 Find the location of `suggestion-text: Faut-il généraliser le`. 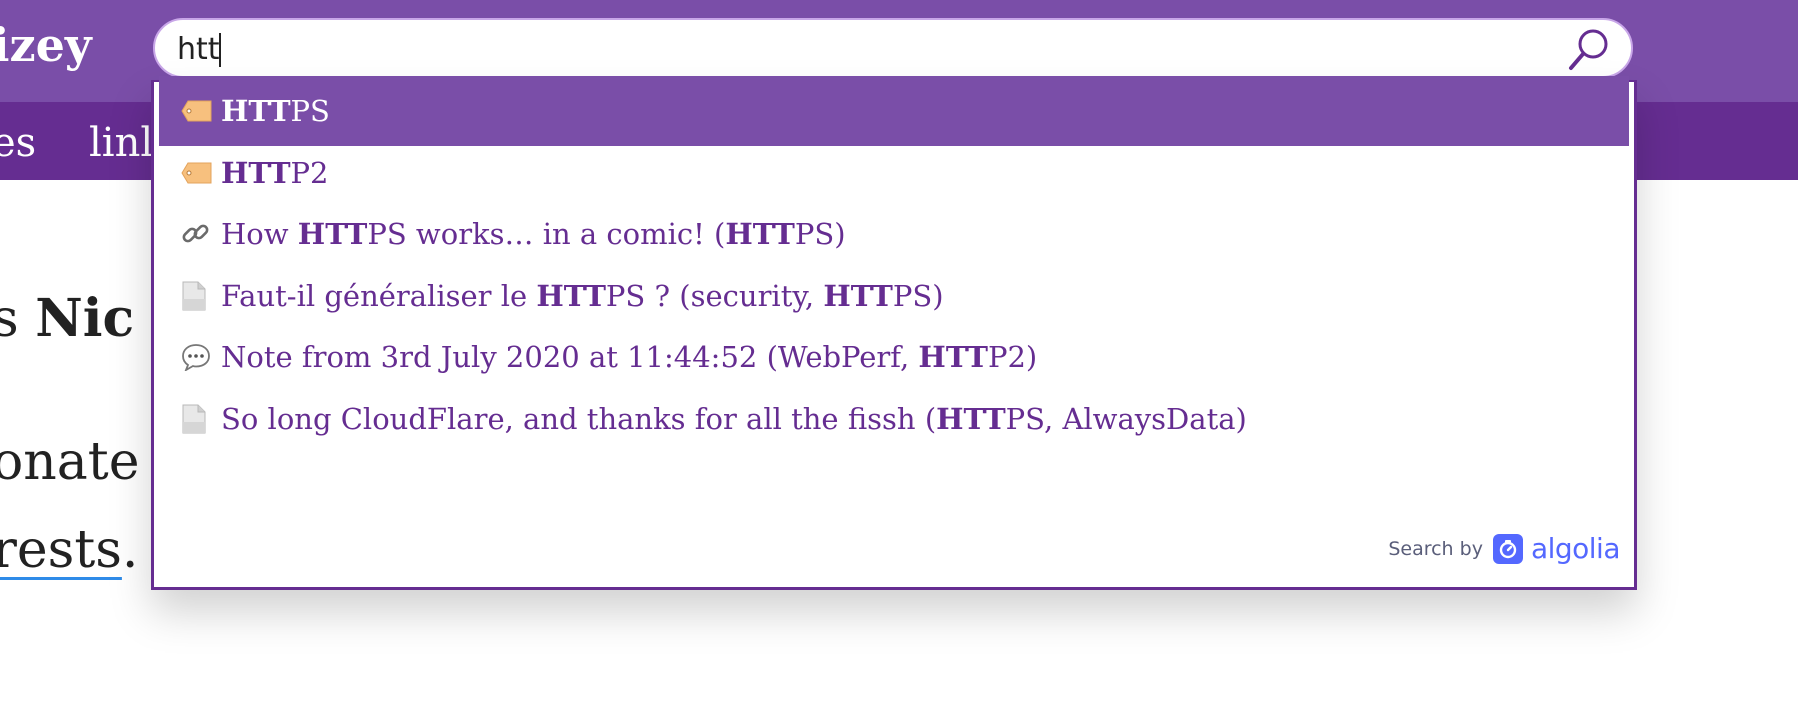

suggestion-text: Faut-il généraliser le is located at coordinates (379, 295).